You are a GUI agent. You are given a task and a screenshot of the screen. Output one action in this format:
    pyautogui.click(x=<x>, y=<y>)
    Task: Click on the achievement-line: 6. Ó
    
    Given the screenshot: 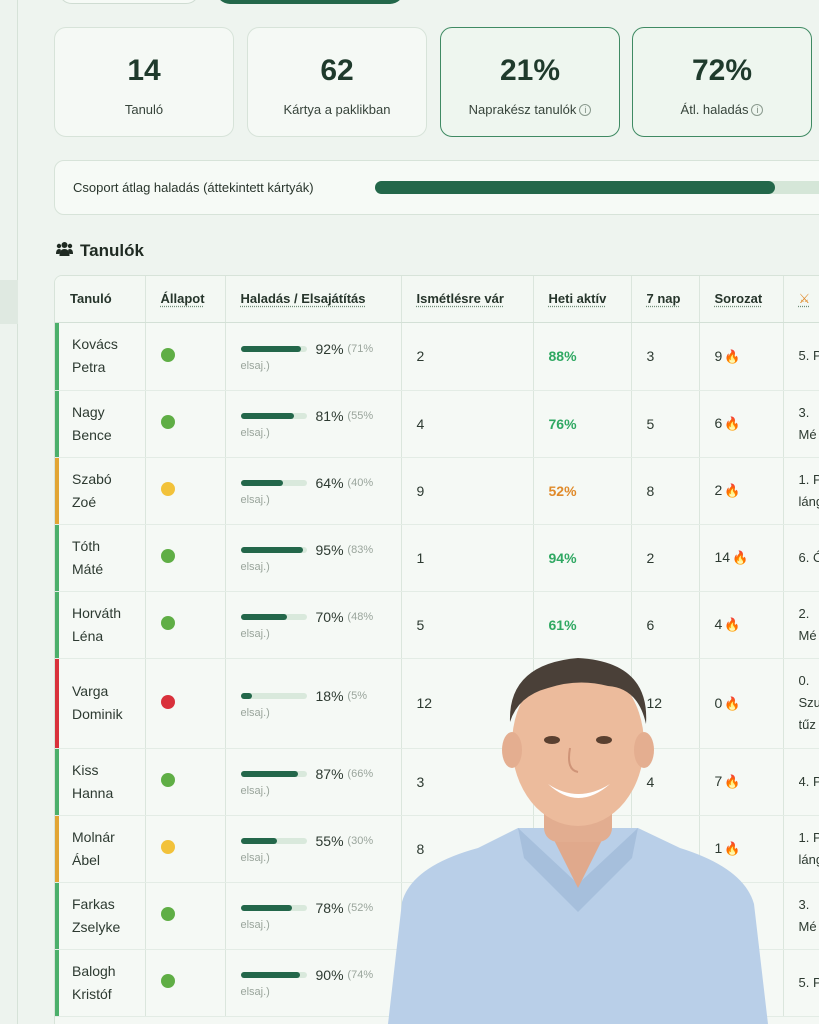 What is the action you would take?
    pyautogui.click(x=808, y=557)
    